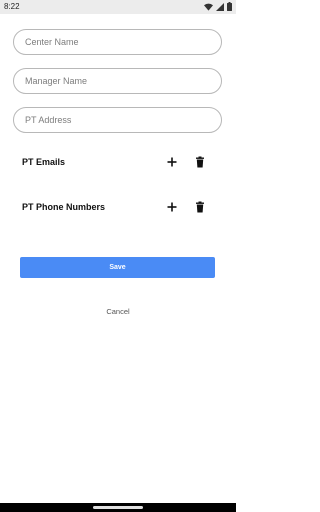  What do you see at coordinates (122, 207) in the screenshot?
I see `pt-phone-numbers-row: PT Phone Numbers` at bounding box center [122, 207].